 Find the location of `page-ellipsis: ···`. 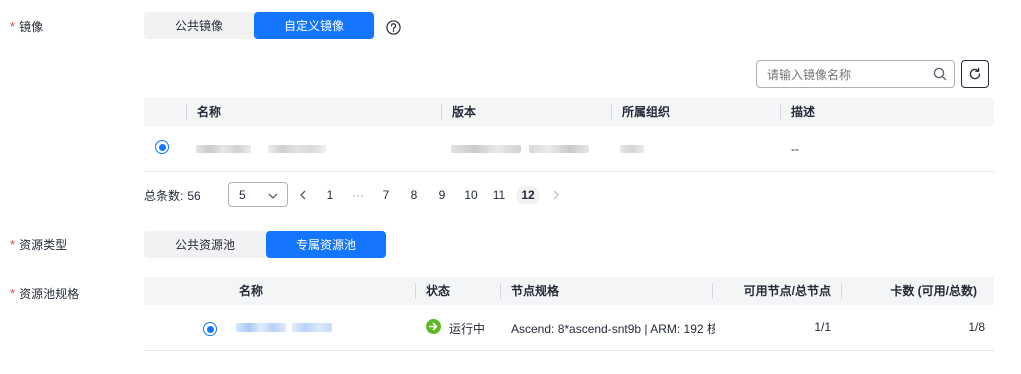

page-ellipsis: ··· is located at coordinates (358, 195).